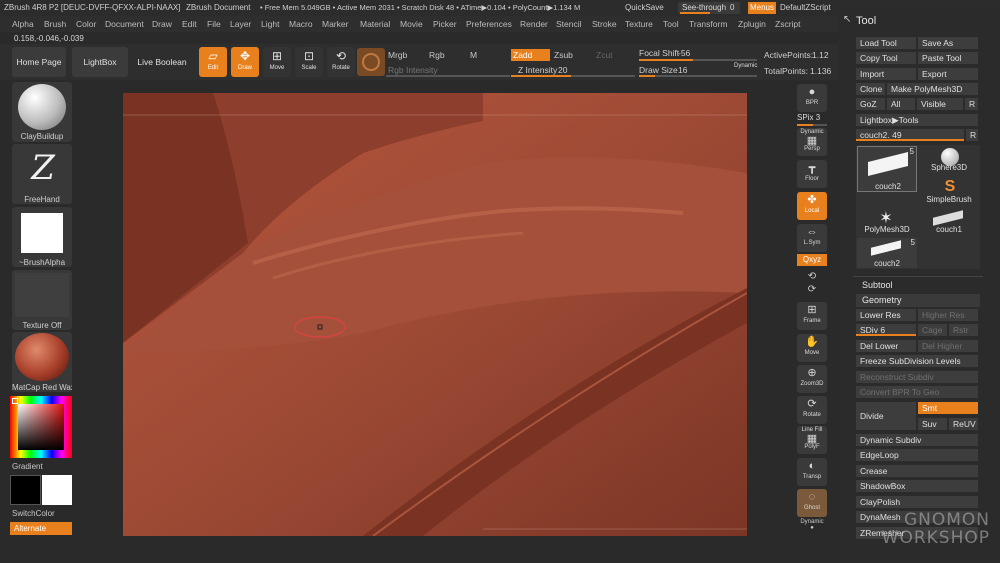  Describe the element at coordinates (812, 472) in the screenshot. I see `transp-button: ◐ Transp` at that location.